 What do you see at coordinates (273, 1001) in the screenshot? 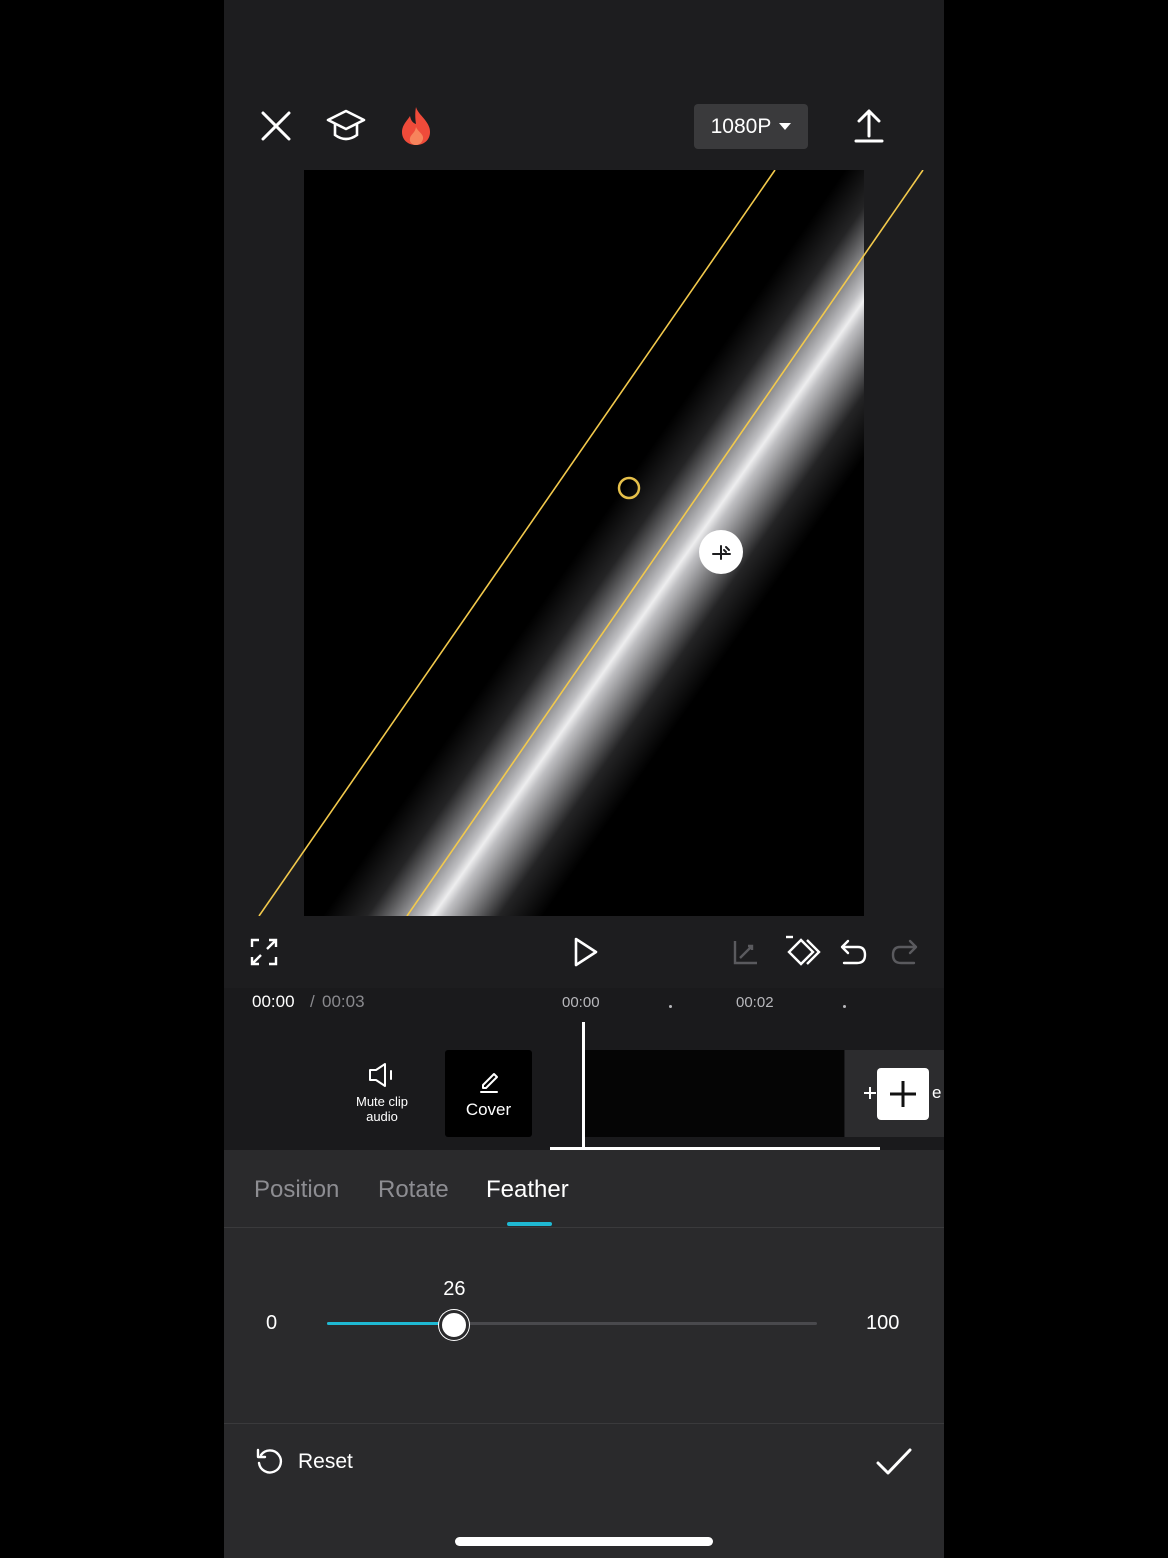
I see `current-time: 00:00` at bounding box center [273, 1001].